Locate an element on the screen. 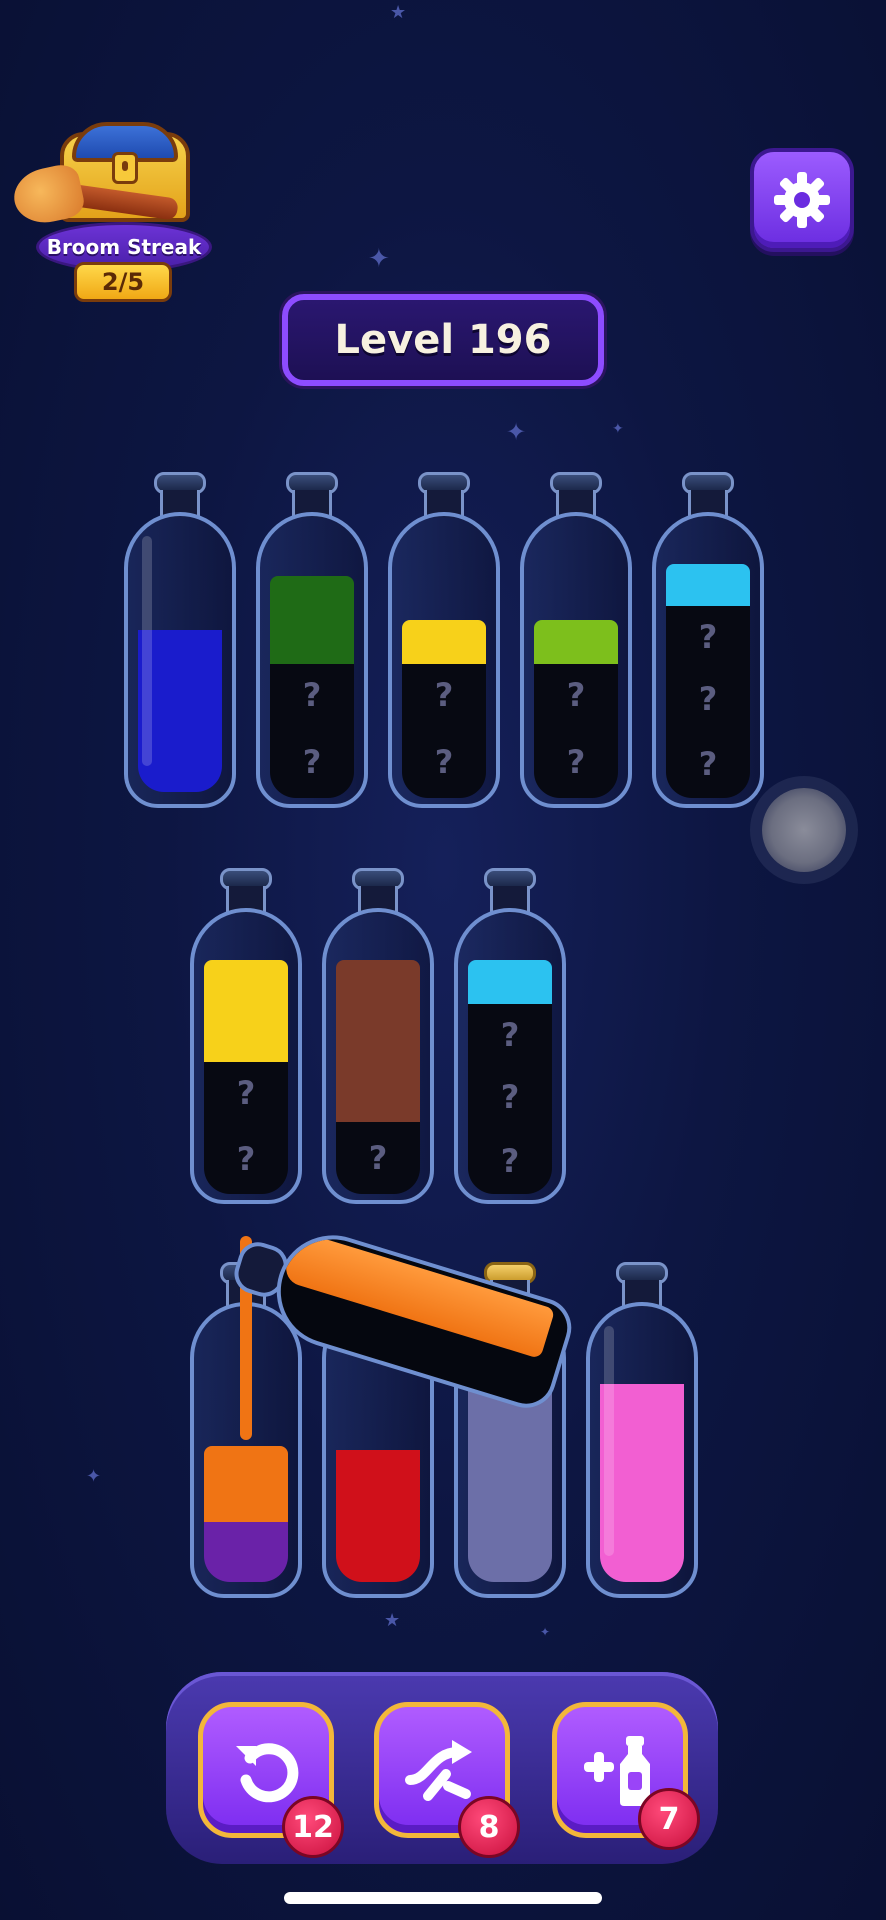 Image resolution: width=886 pixels, height=1920 pixels. undo-icon is located at coordinates (267, 1773).